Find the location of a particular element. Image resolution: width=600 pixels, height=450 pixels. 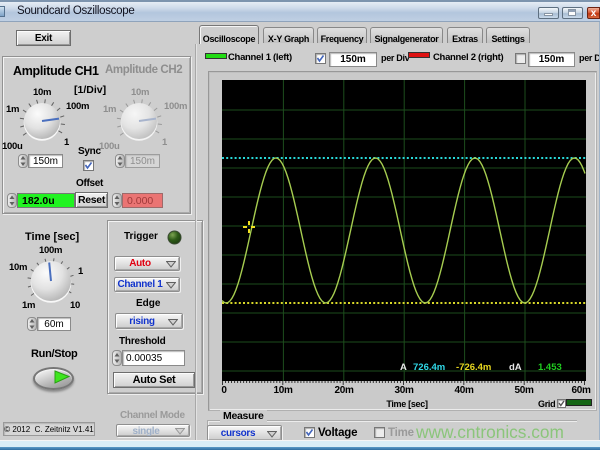

svg-text: -726.4m is located at coordinates (473, 367).